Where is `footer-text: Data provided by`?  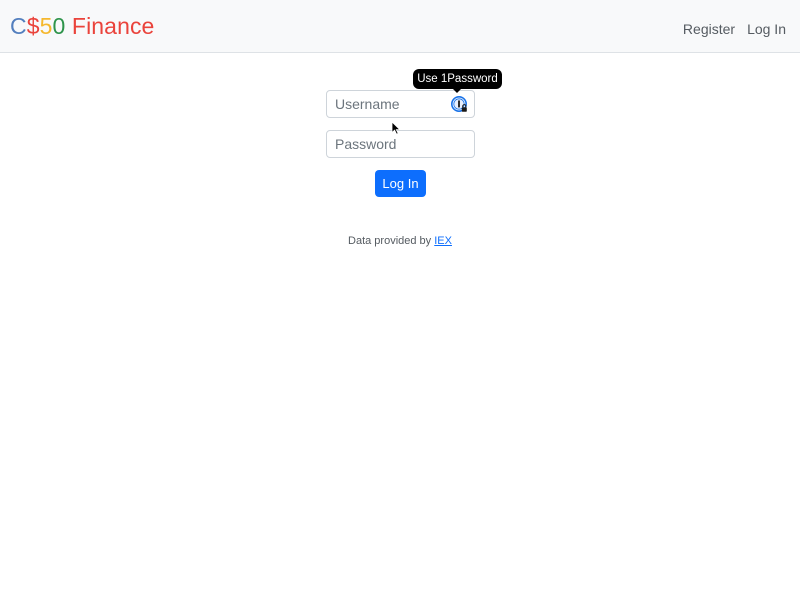
footer-text: Data provided by is located at coordinates (391, 241).